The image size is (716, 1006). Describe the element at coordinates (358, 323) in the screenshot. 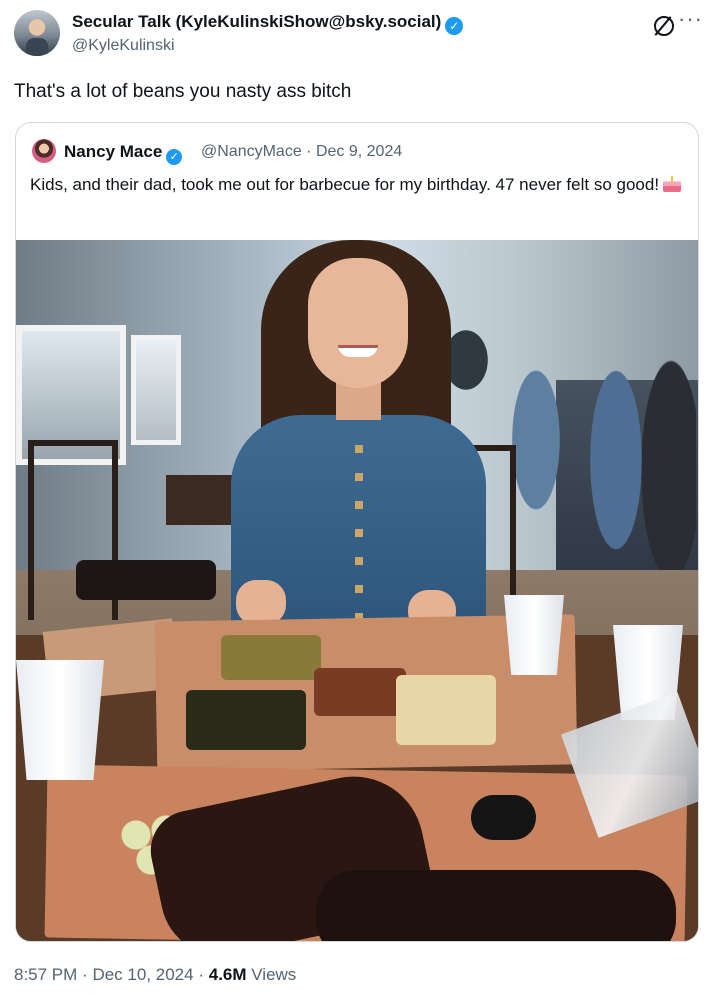

I see `photo-person-face` at that location.